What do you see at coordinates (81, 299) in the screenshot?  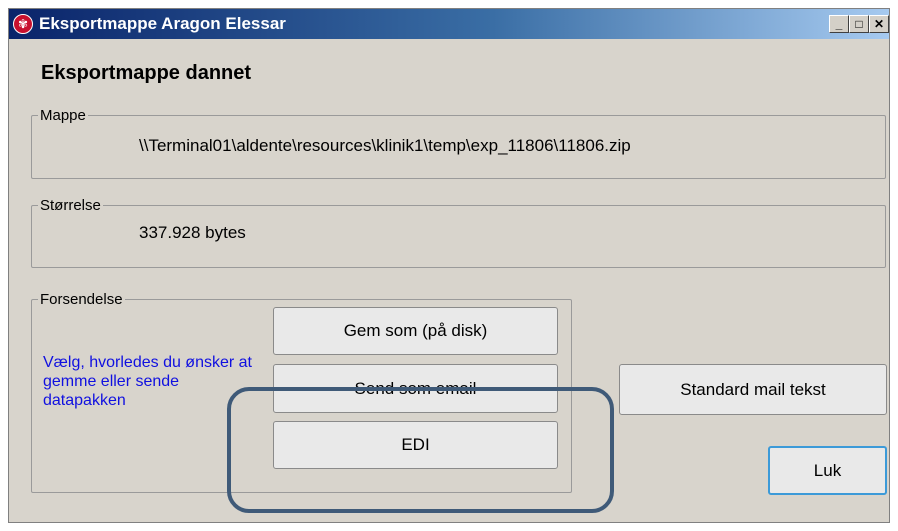 I see `forsendelse-legend: Forsendelse` at bounding box center [81, 299].